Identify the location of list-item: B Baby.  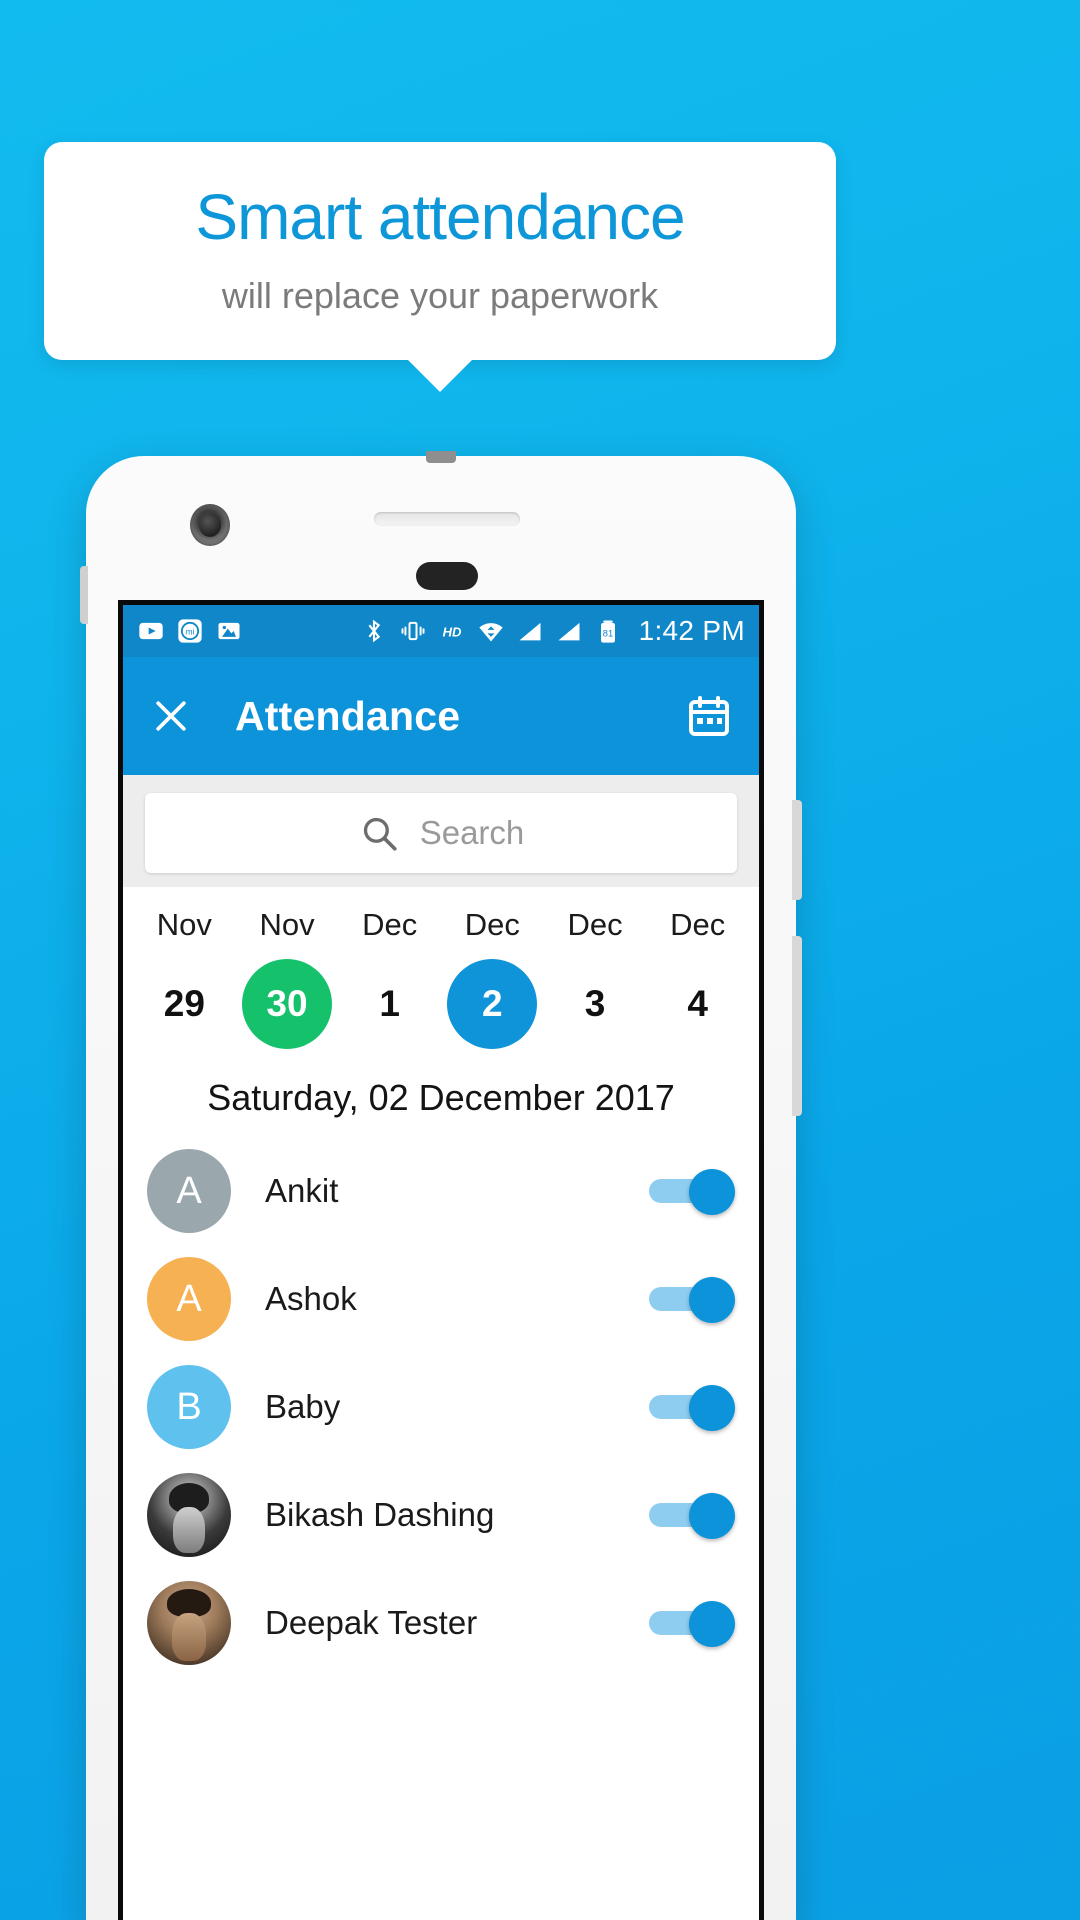
(441, 1407).